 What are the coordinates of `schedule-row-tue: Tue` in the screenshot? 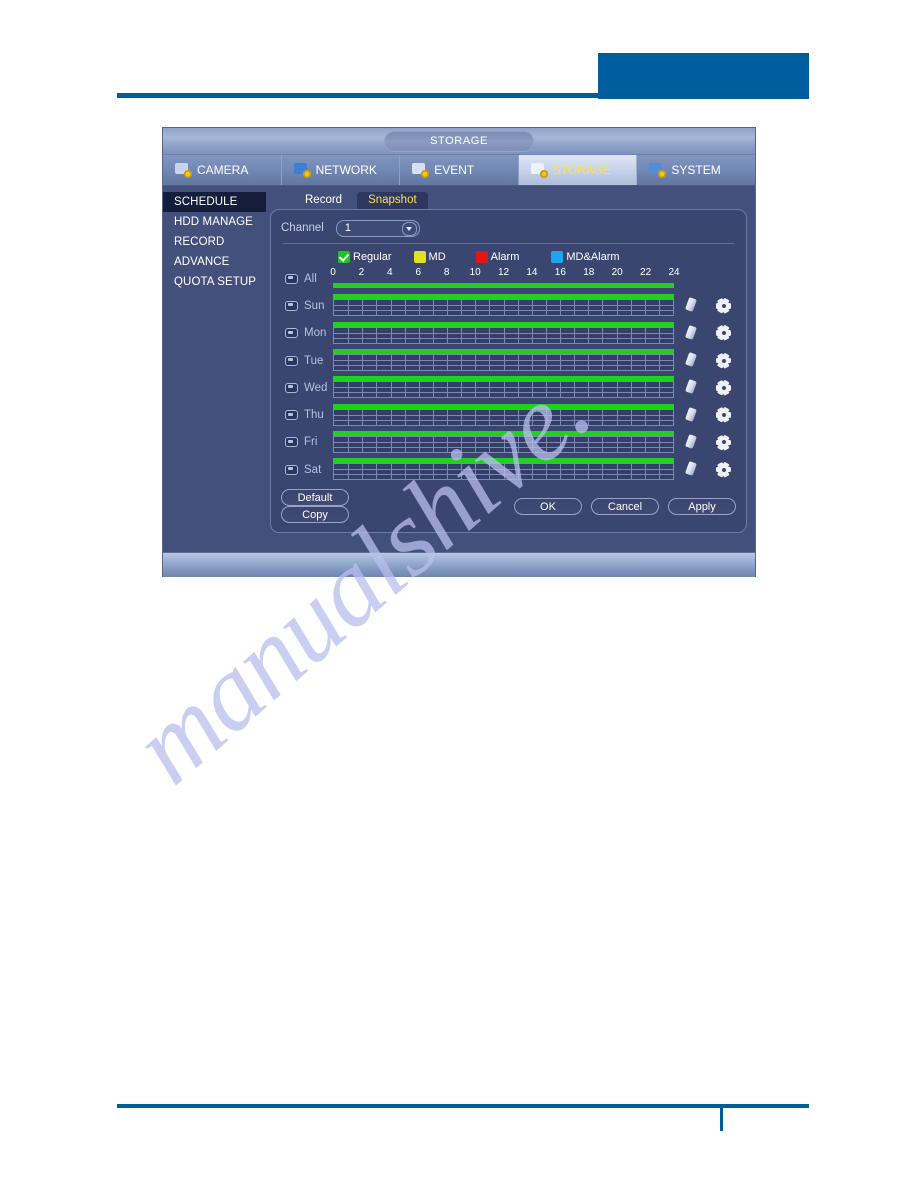 It's located at (508, 360).